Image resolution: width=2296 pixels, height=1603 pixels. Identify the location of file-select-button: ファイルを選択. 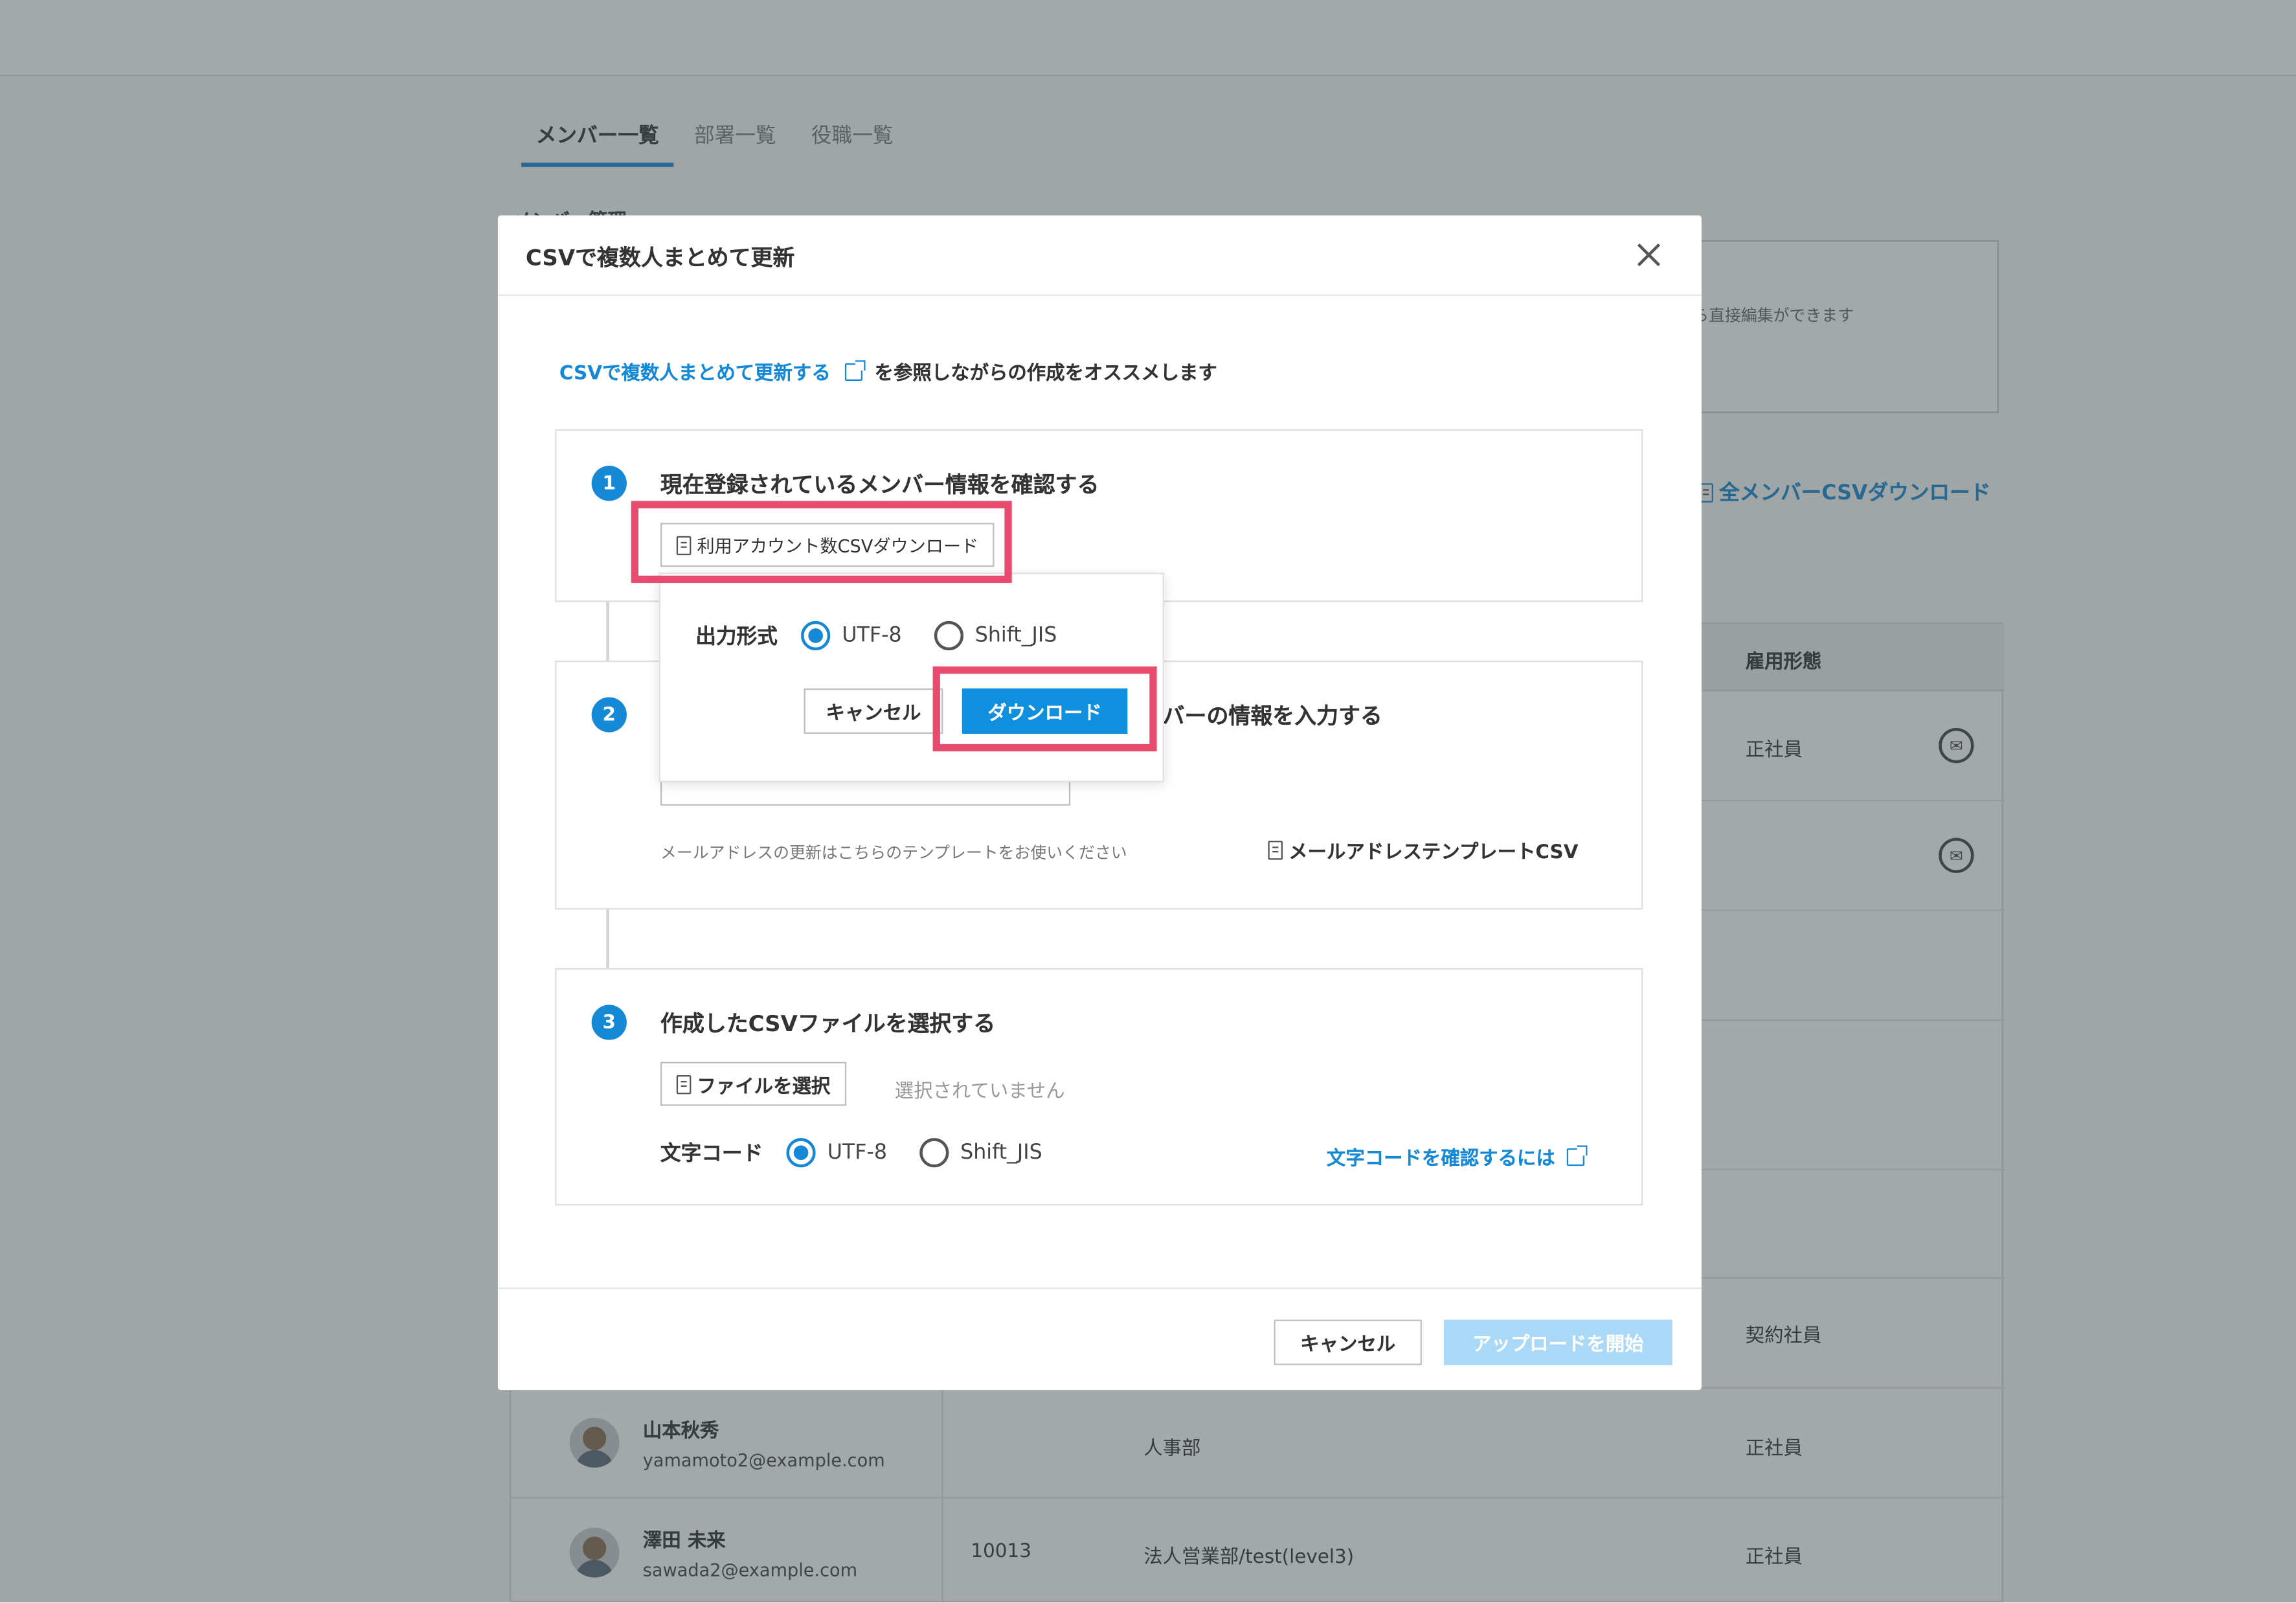
(753, 1084).